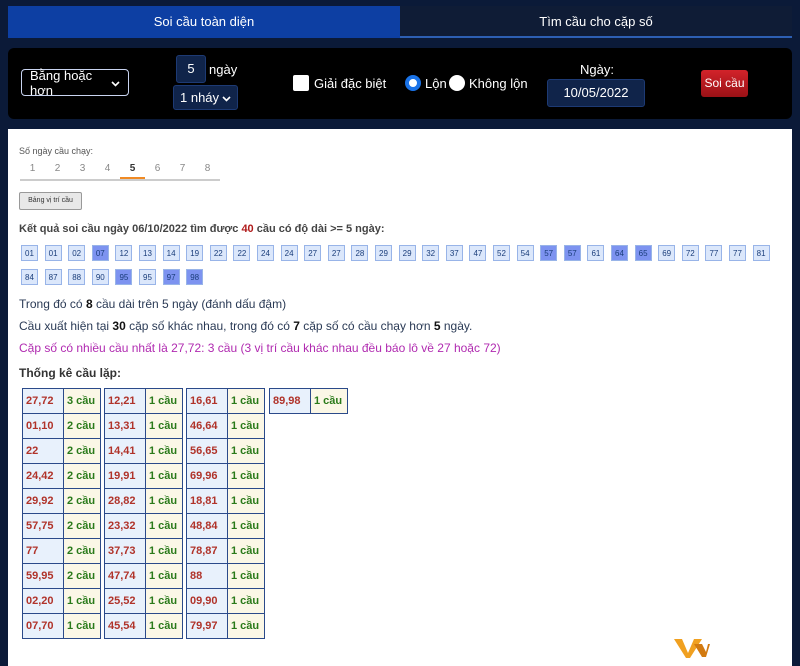  I want to click on result-chip: 97, so click(171, 277).